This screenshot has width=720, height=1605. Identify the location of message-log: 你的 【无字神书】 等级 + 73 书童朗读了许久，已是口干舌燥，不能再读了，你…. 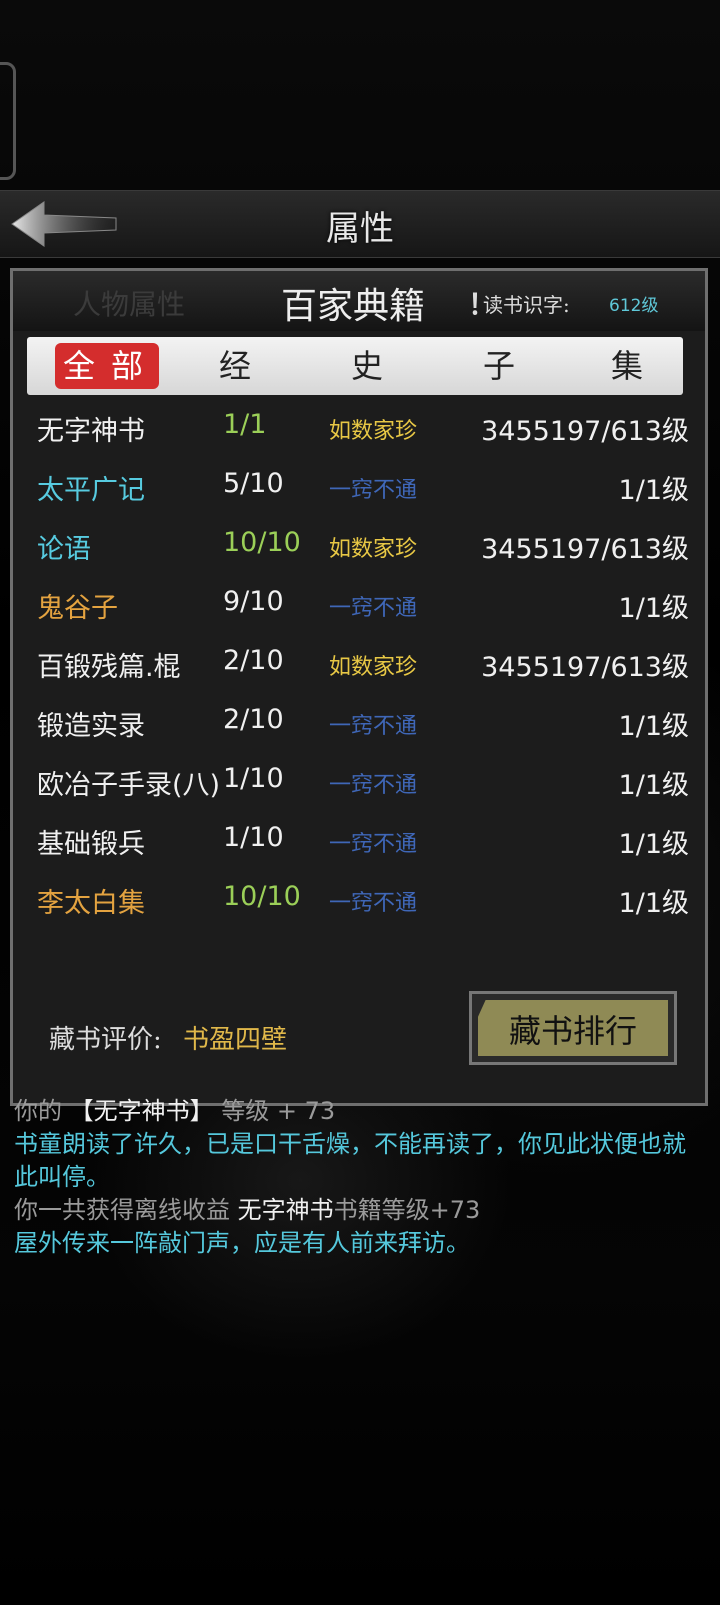
(359, 1177).